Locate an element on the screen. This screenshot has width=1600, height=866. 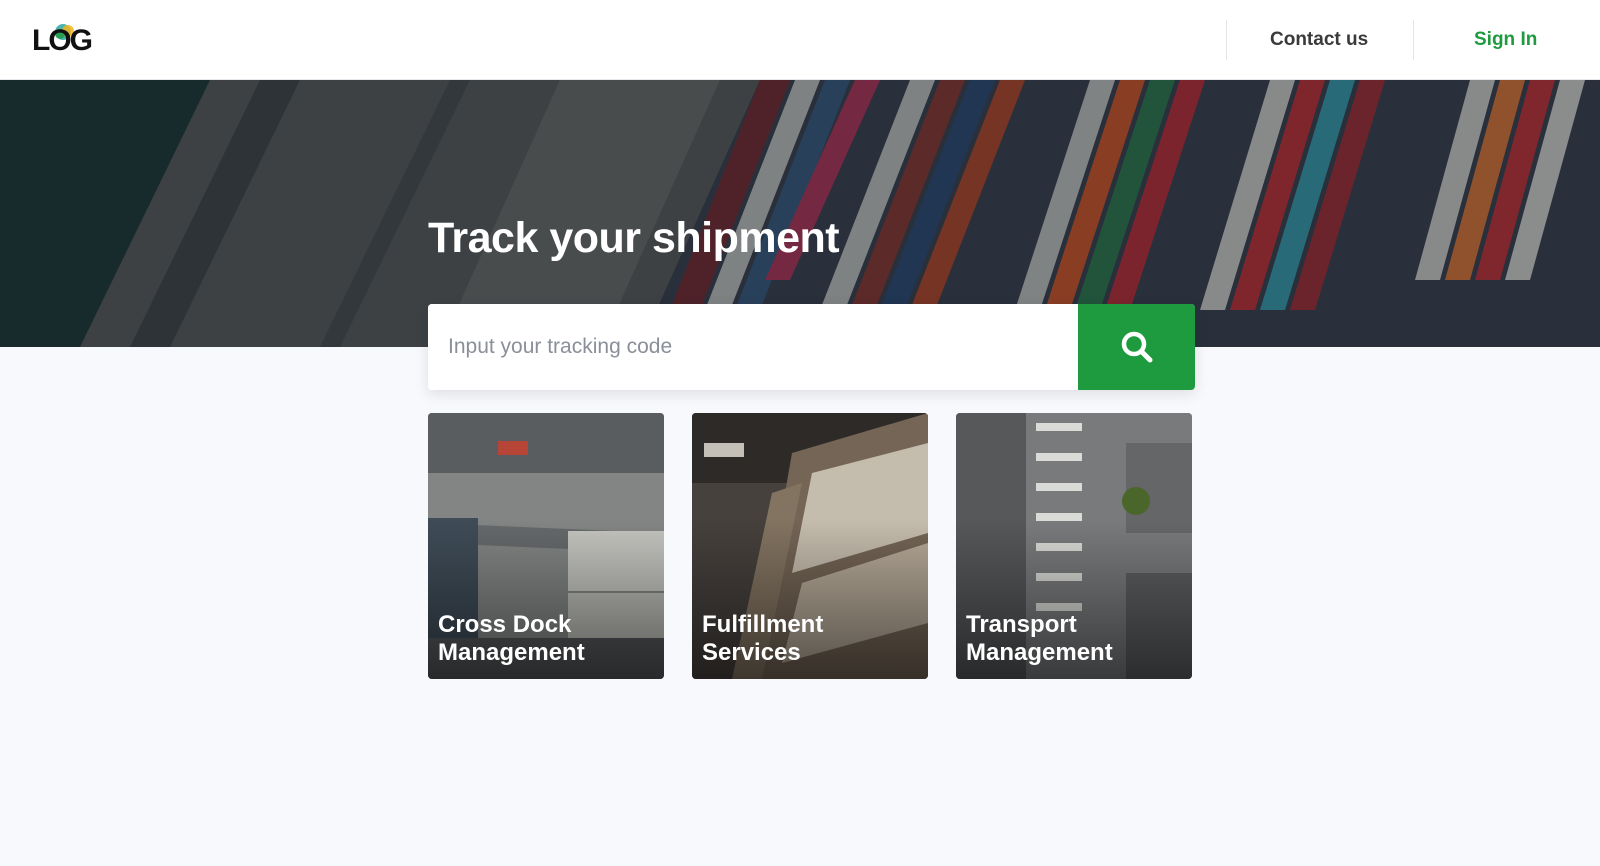
service-card-fulfillment: Fulfillment Services is located at coordinates (810, 546).